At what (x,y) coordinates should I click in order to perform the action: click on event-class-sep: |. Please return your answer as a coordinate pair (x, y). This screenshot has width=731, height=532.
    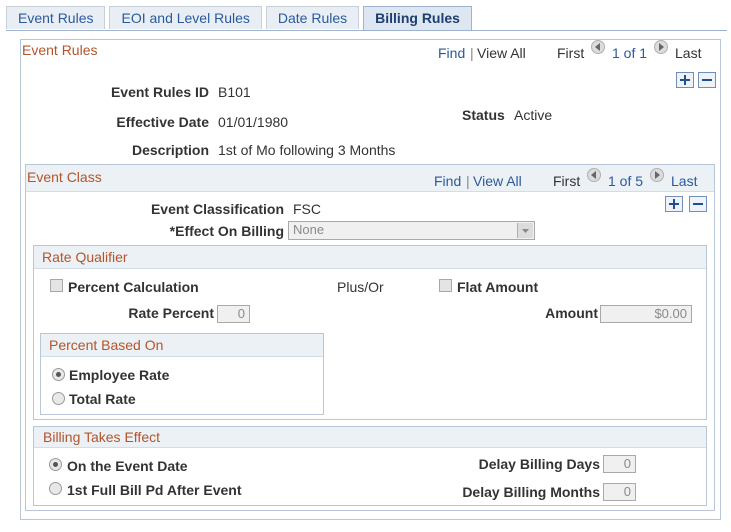
    Looking at the image, I should click on (468, 181).